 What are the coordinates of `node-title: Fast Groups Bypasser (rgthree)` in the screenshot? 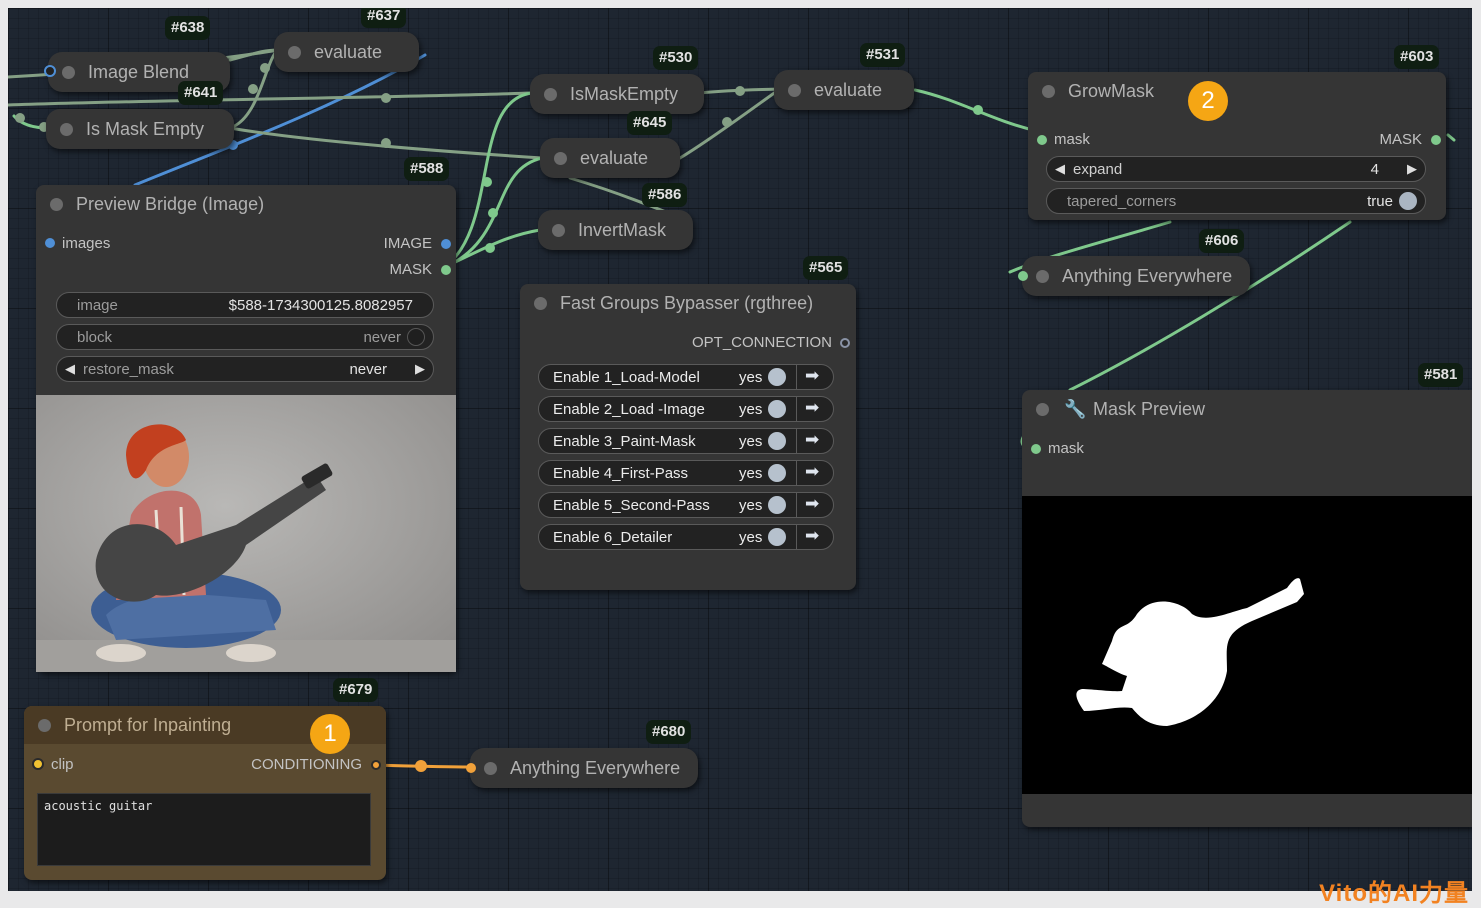 It's located at (687, 303).